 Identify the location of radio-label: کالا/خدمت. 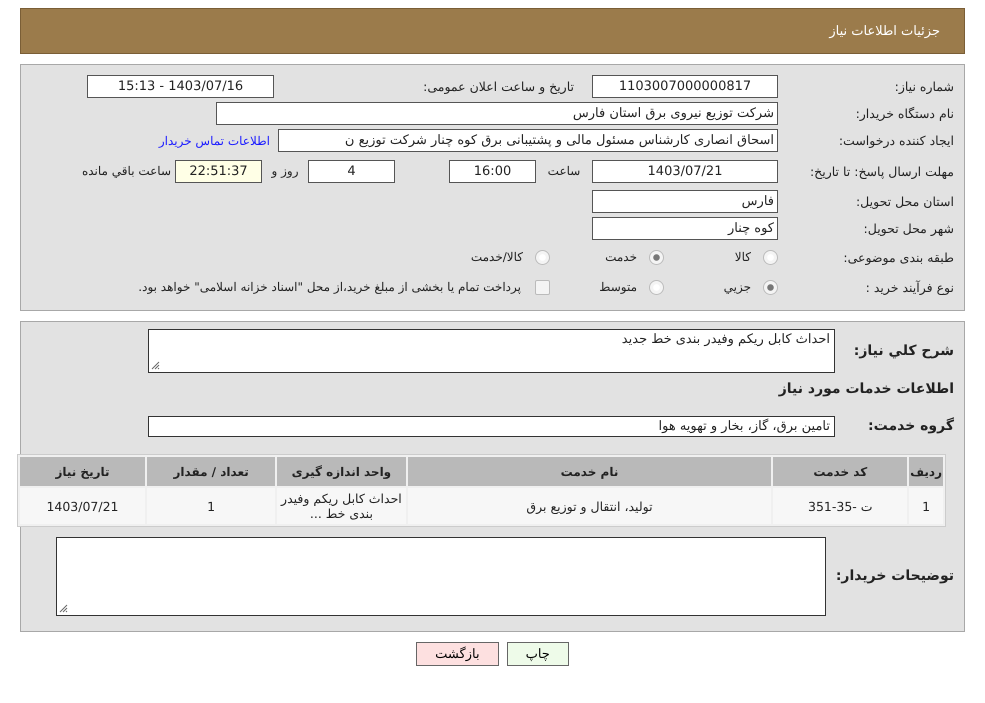
(496, 257).